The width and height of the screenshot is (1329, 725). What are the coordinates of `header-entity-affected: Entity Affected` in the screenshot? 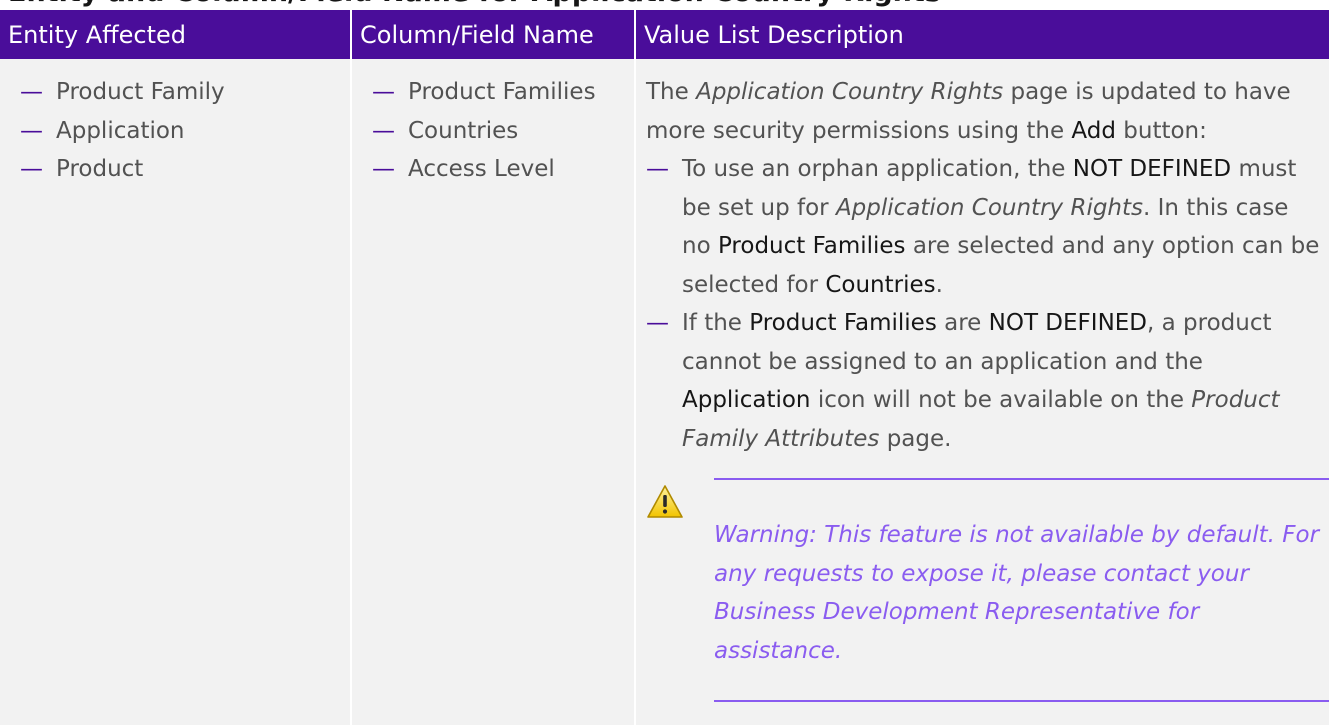 It's located at (175, 34).